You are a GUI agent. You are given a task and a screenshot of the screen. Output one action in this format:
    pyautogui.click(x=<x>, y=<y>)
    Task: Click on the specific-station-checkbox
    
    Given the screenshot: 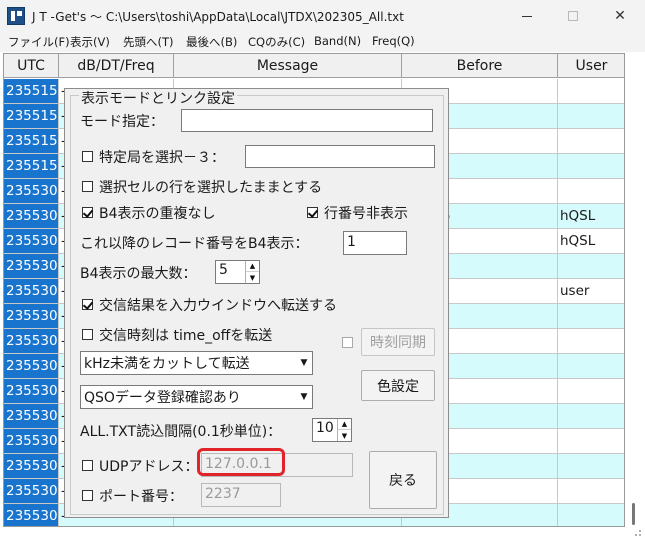 What is the action you would take?
    pyautogui.click(x=87, y=156)
    